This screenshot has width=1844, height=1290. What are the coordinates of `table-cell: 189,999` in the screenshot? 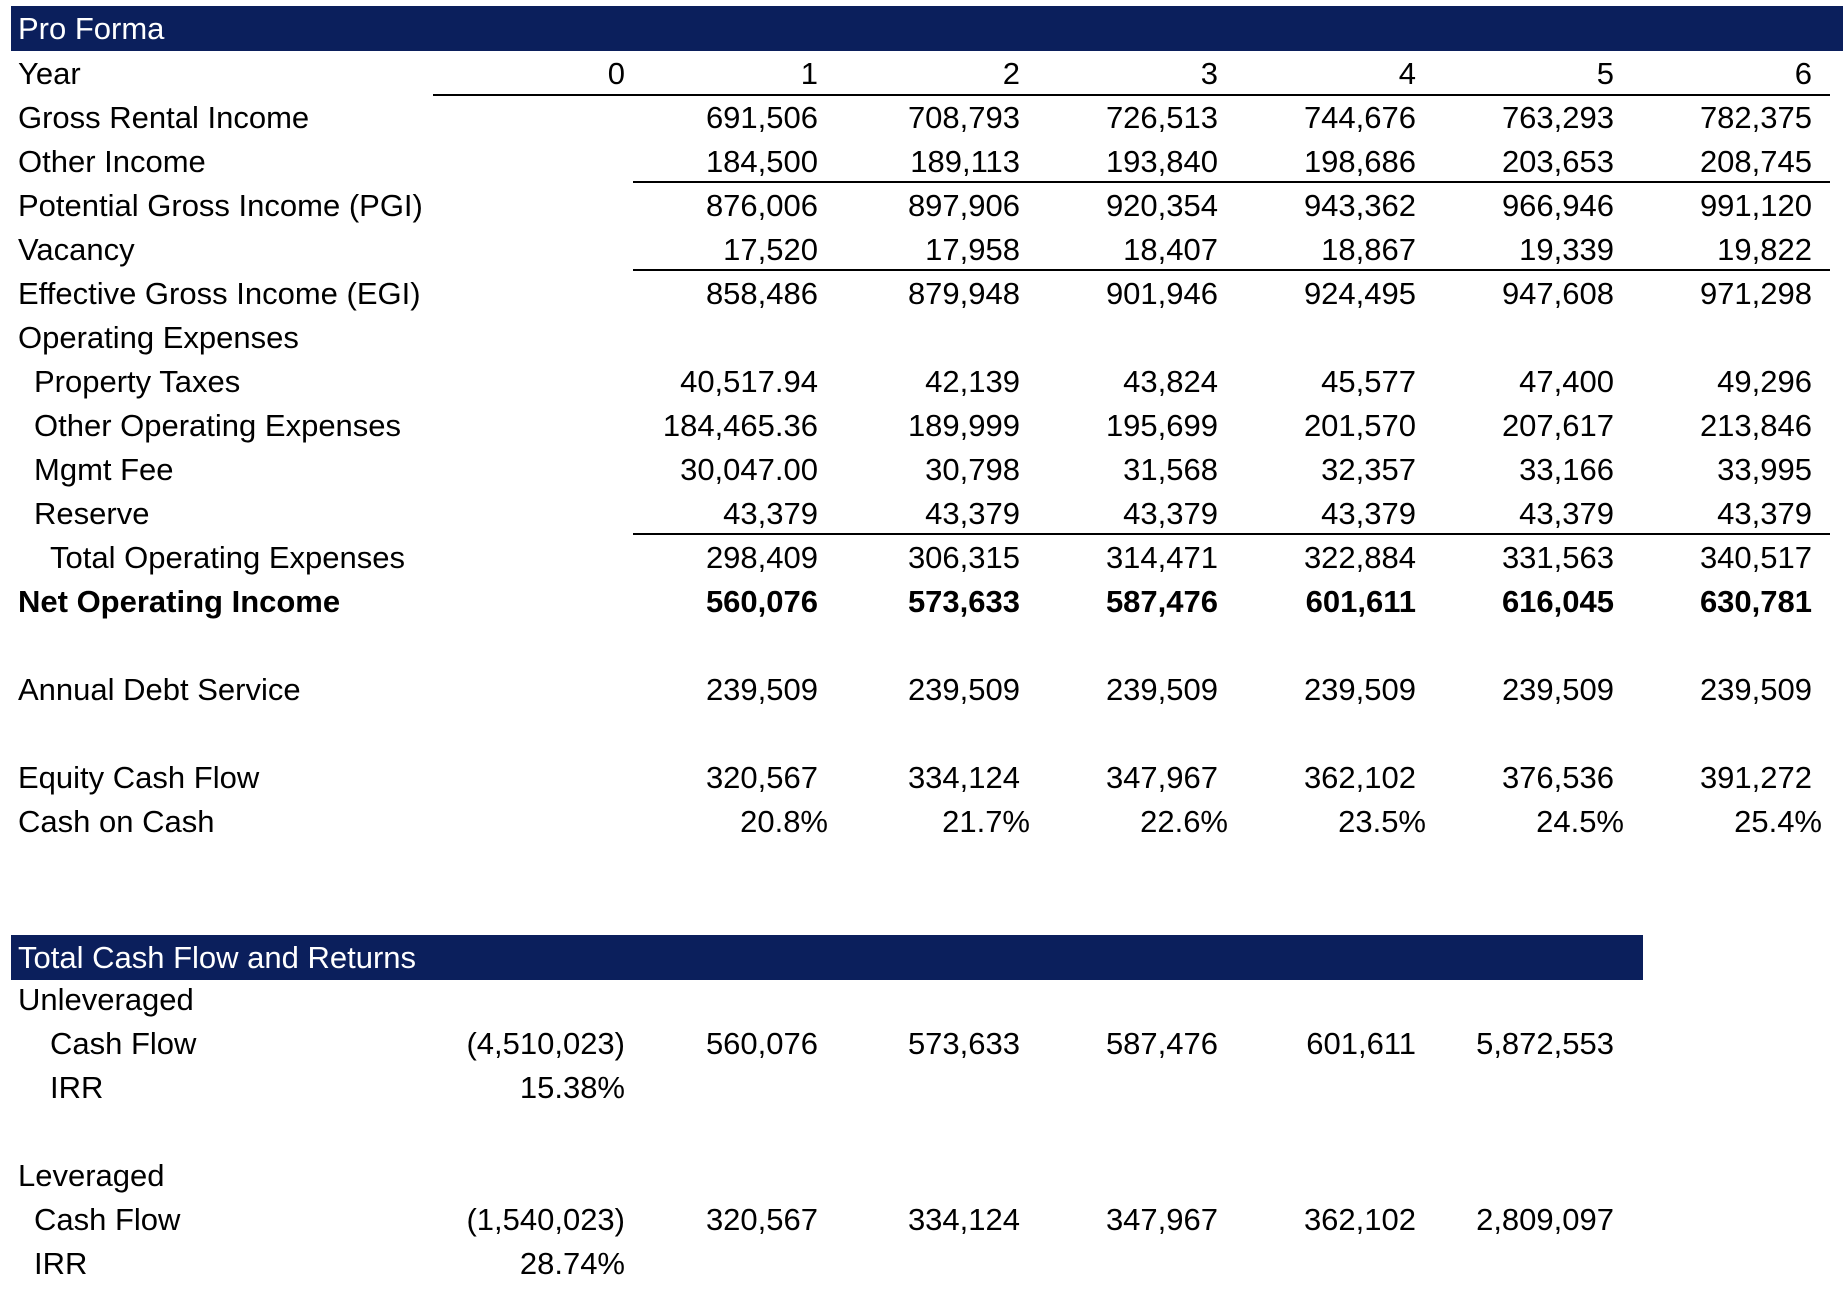 It's located at (963, 425).